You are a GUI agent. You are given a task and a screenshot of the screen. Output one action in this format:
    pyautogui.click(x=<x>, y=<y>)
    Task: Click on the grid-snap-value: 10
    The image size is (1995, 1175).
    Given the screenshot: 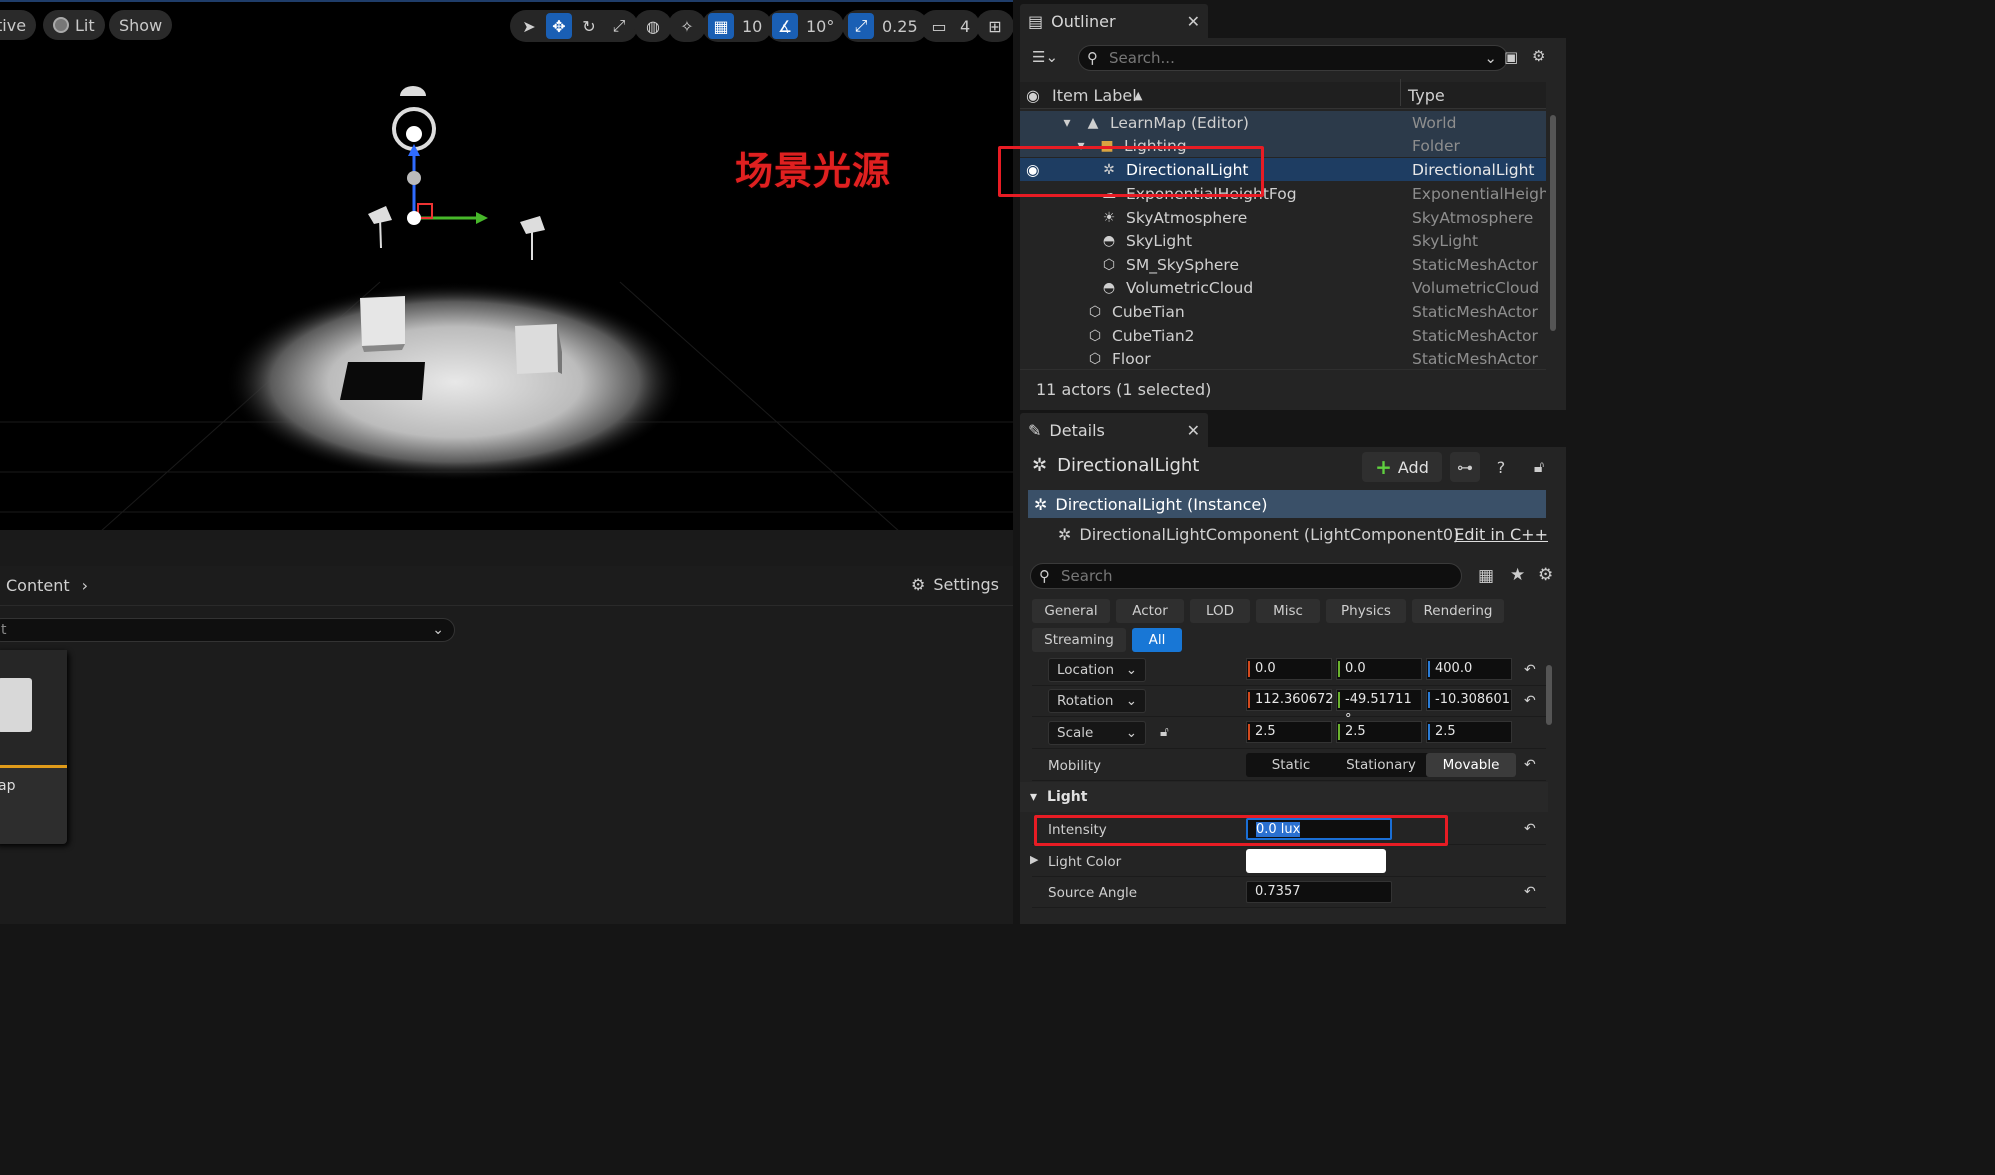 What is the action you would take?
    pyautogui.click(x=752, y=26)
    